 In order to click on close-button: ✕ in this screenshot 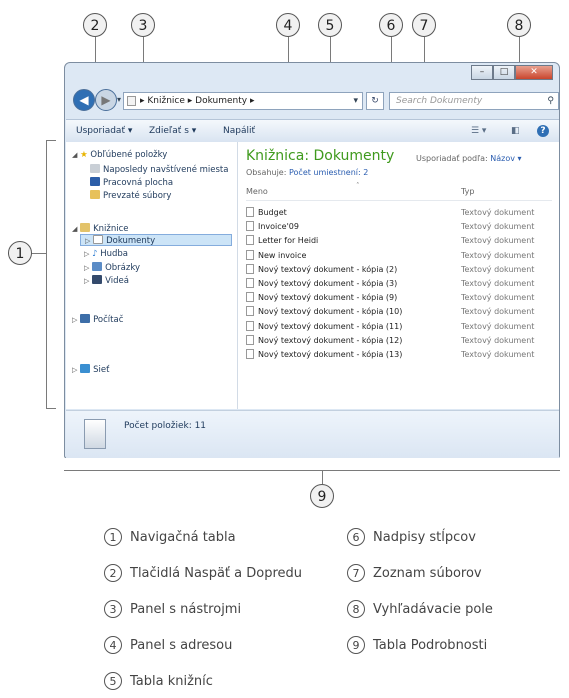, I will do `click(534, 72)`.